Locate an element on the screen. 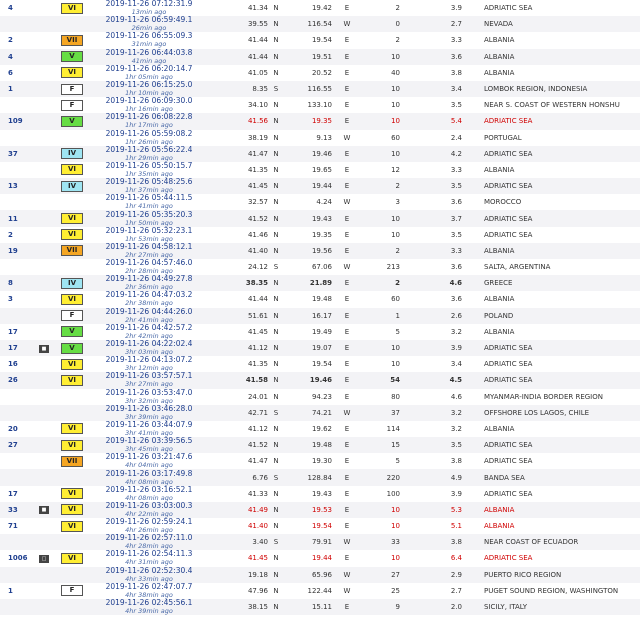 The width and height of the screenshot is (640, 618). felt-count: 20 is located at coordinates (18, 429).